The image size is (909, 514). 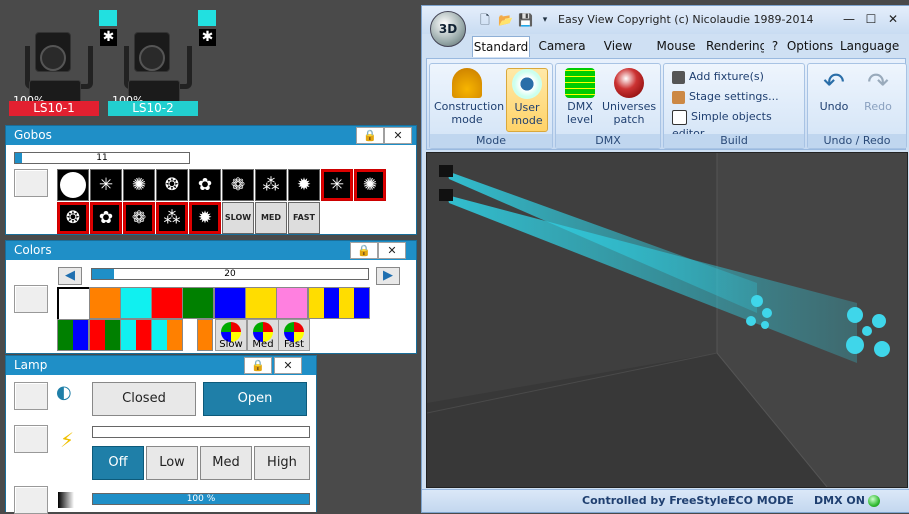 What do you see at coordinates (292, 303) in the screenshot?
I see `color-swatch-pink` at bounding box center [292, 303].